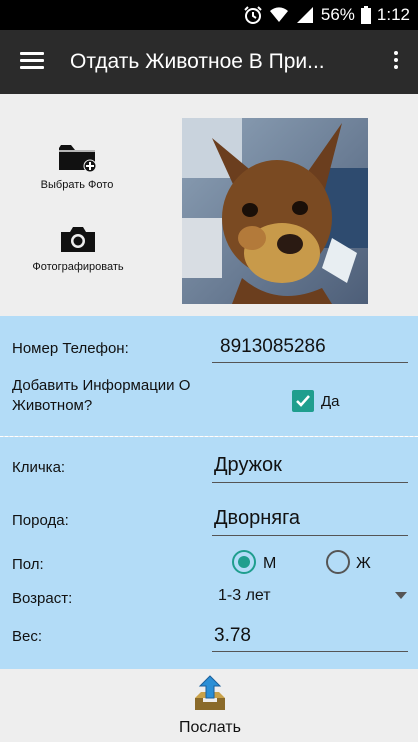 The width and height of the screenshot is (418, 742). Describe the element at coordinates (253, 15) in the screenshot. I see `alarm-icon` at that location.